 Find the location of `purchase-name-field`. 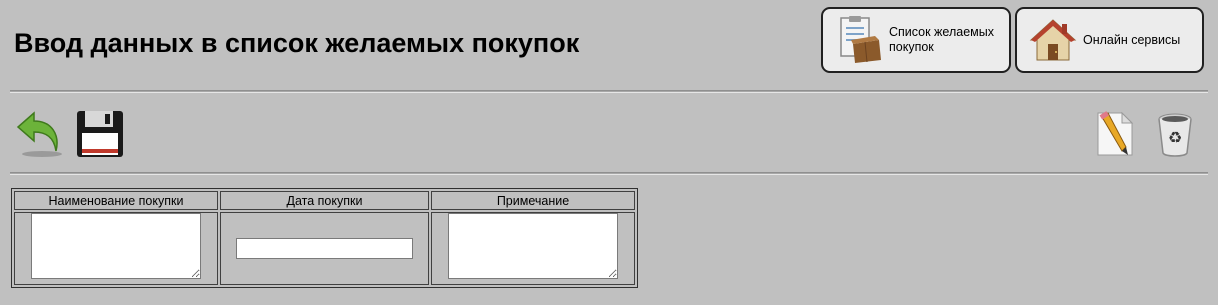

purchase-name-field is located at coordinates (116, 246).